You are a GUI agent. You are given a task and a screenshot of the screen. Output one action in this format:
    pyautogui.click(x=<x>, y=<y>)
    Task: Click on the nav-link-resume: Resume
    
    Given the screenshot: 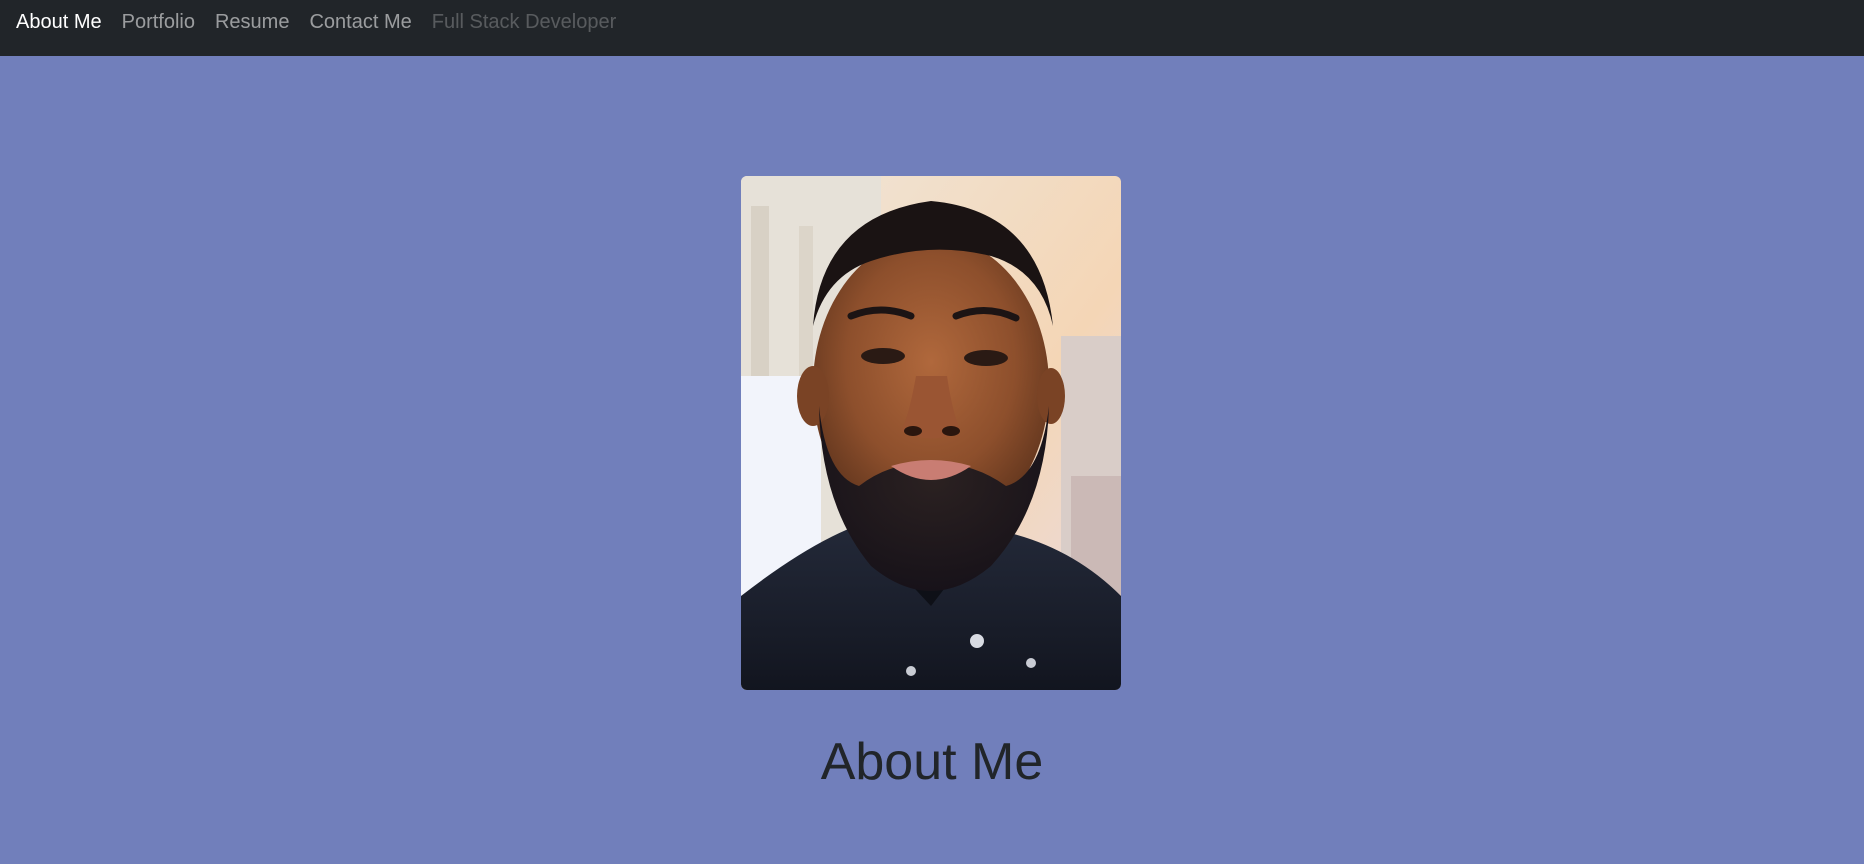 What is the action you would take?
    pyautogui.click(x=252, y=22)
    